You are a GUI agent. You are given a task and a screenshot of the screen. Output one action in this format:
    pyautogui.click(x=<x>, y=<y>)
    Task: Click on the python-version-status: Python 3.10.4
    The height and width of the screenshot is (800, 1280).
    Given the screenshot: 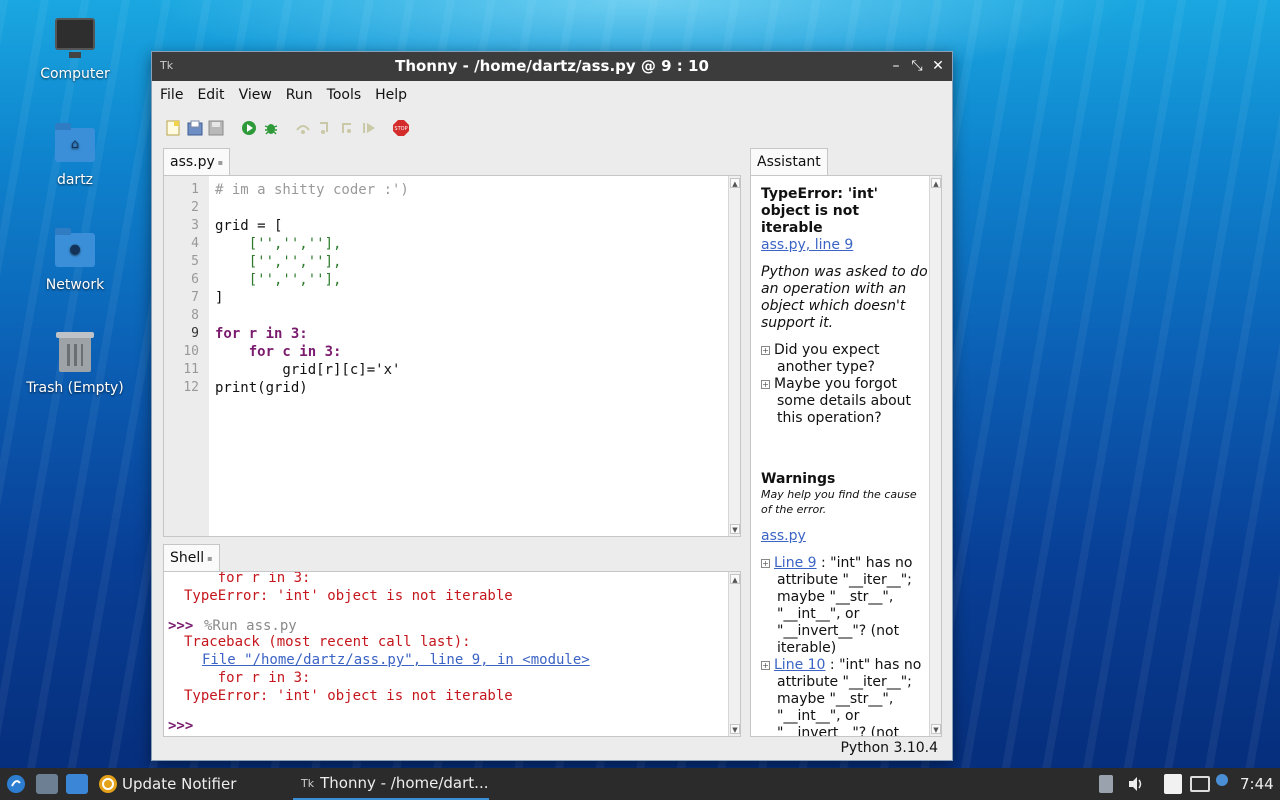 What is the action you would take?
    pyautogui.click(x=889, y=748)
    